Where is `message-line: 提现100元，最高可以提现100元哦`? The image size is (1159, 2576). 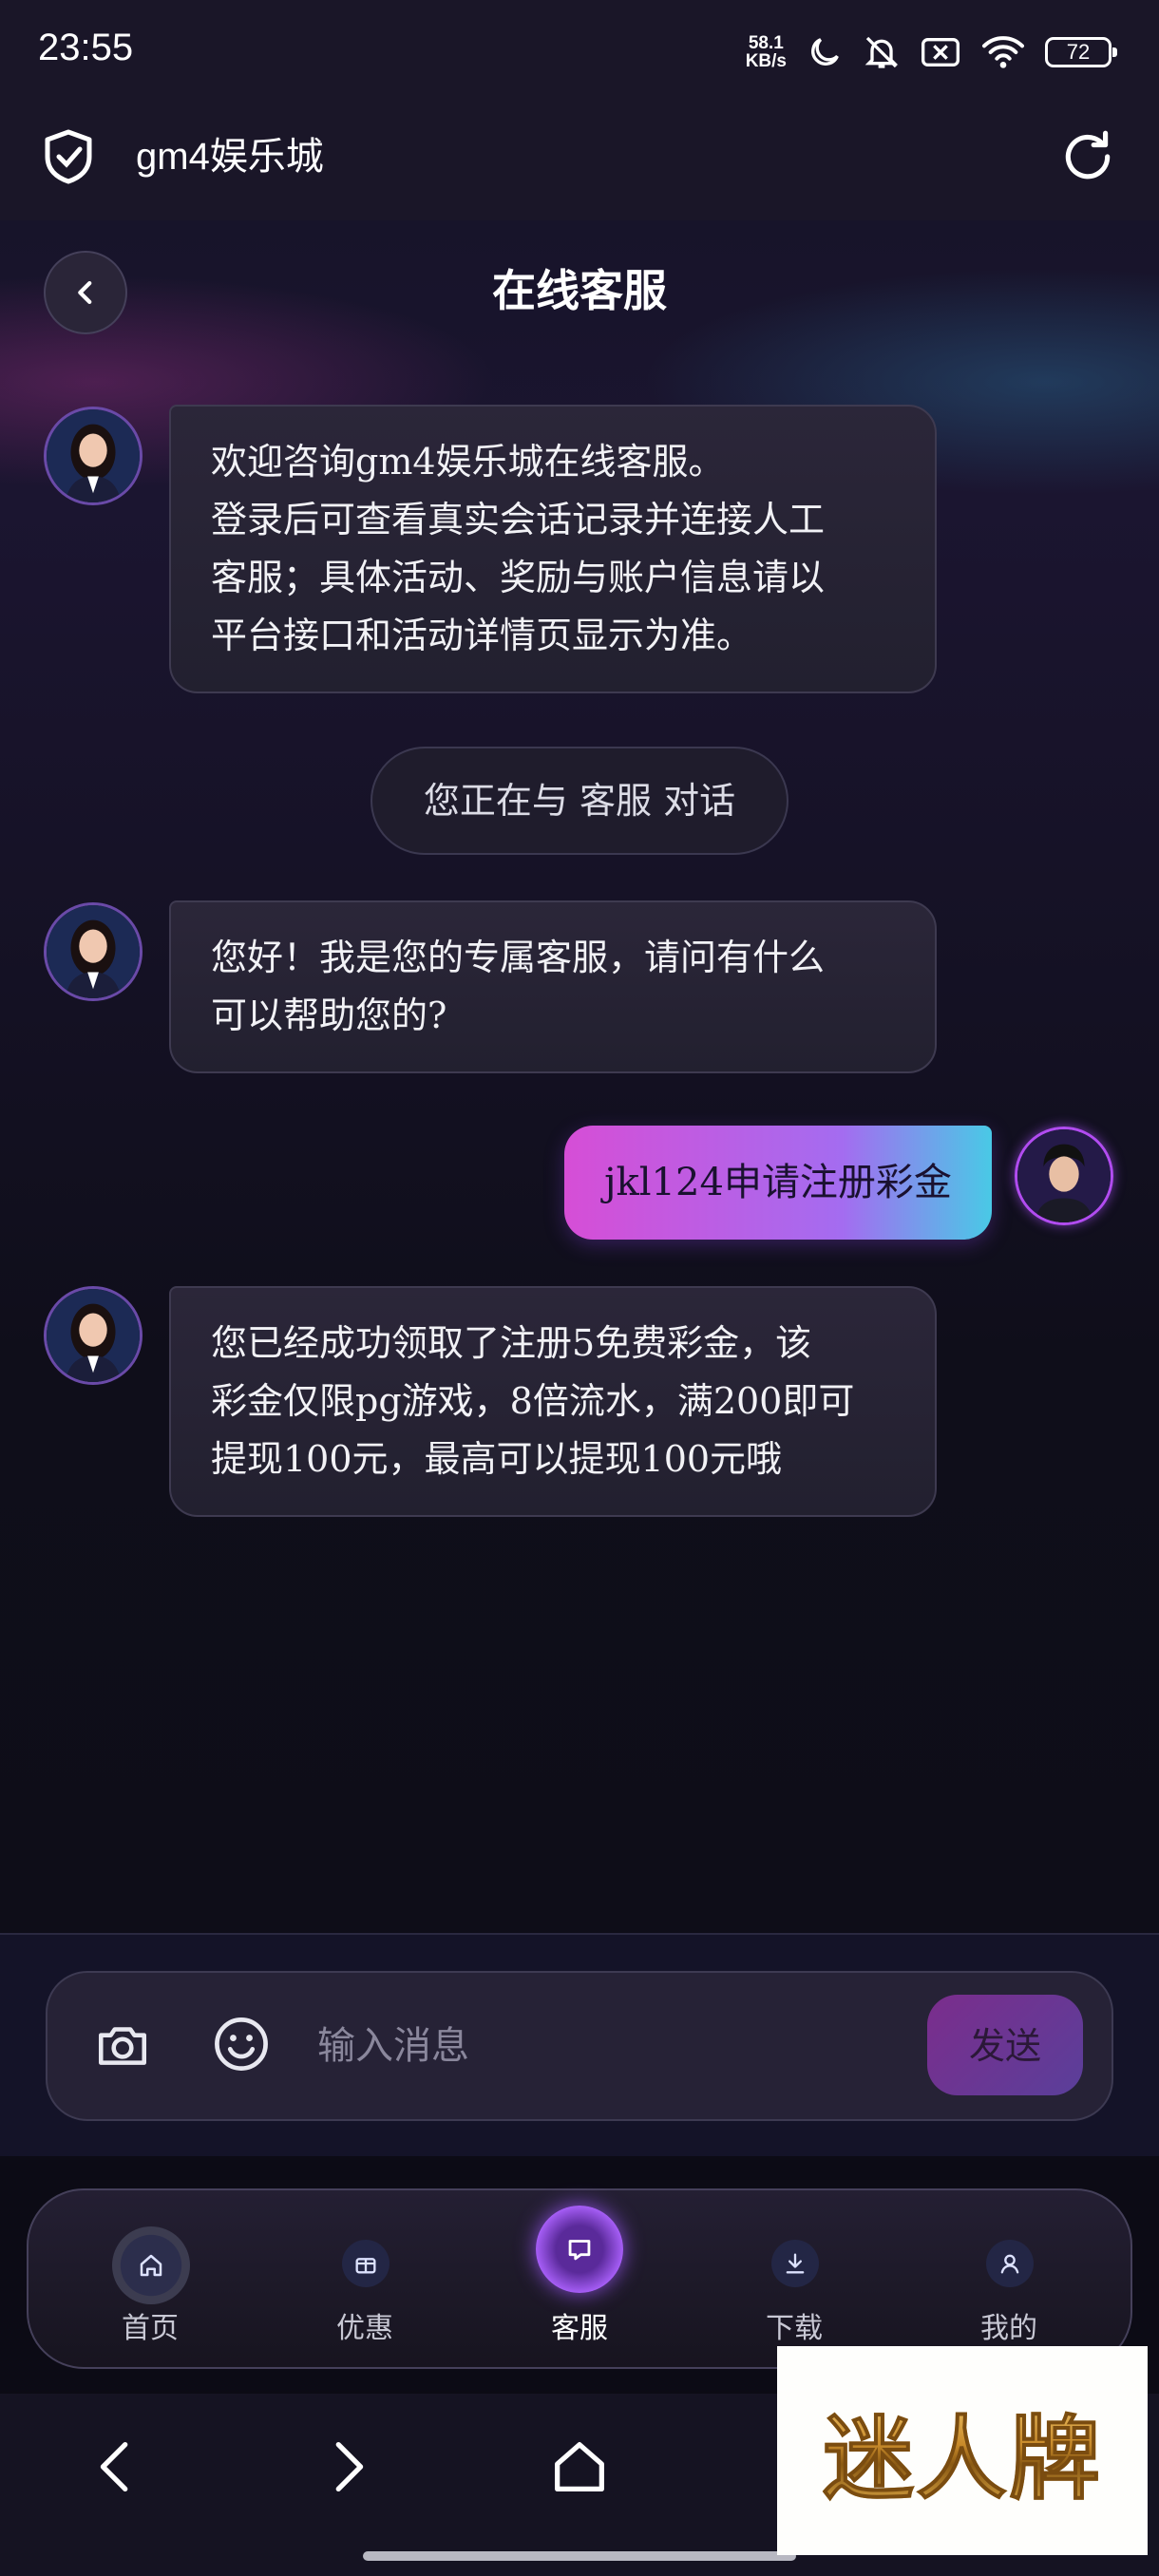
message-line: 提现100元，最高可以提现100元哦 is located at coordinates (497, 1459).